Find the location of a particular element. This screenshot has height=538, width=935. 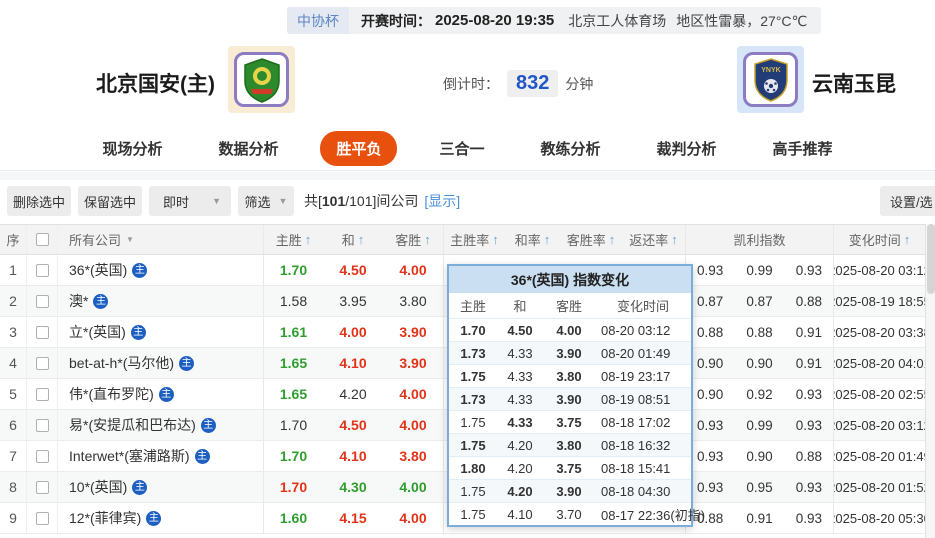

kelly-cell: 0.90 0.92 0.93 is located at coordinates (759, 394).